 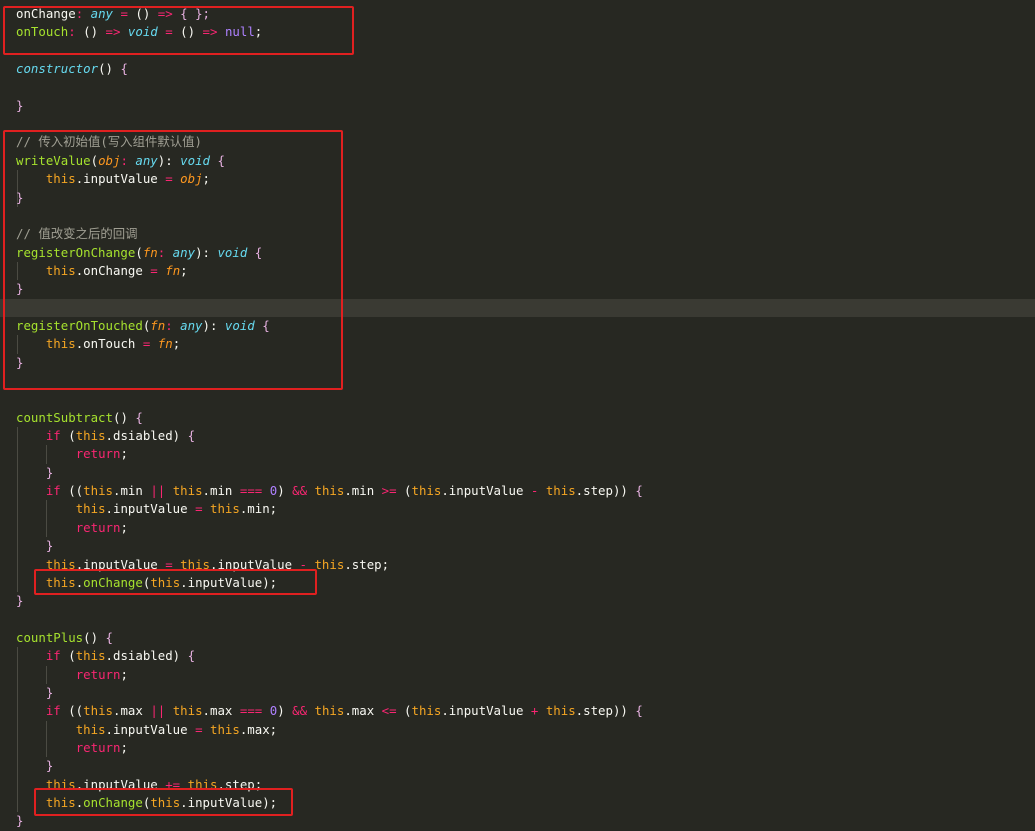 I want to click on code-line: this.inputValue += this.step;, so click(x=517, y=785).